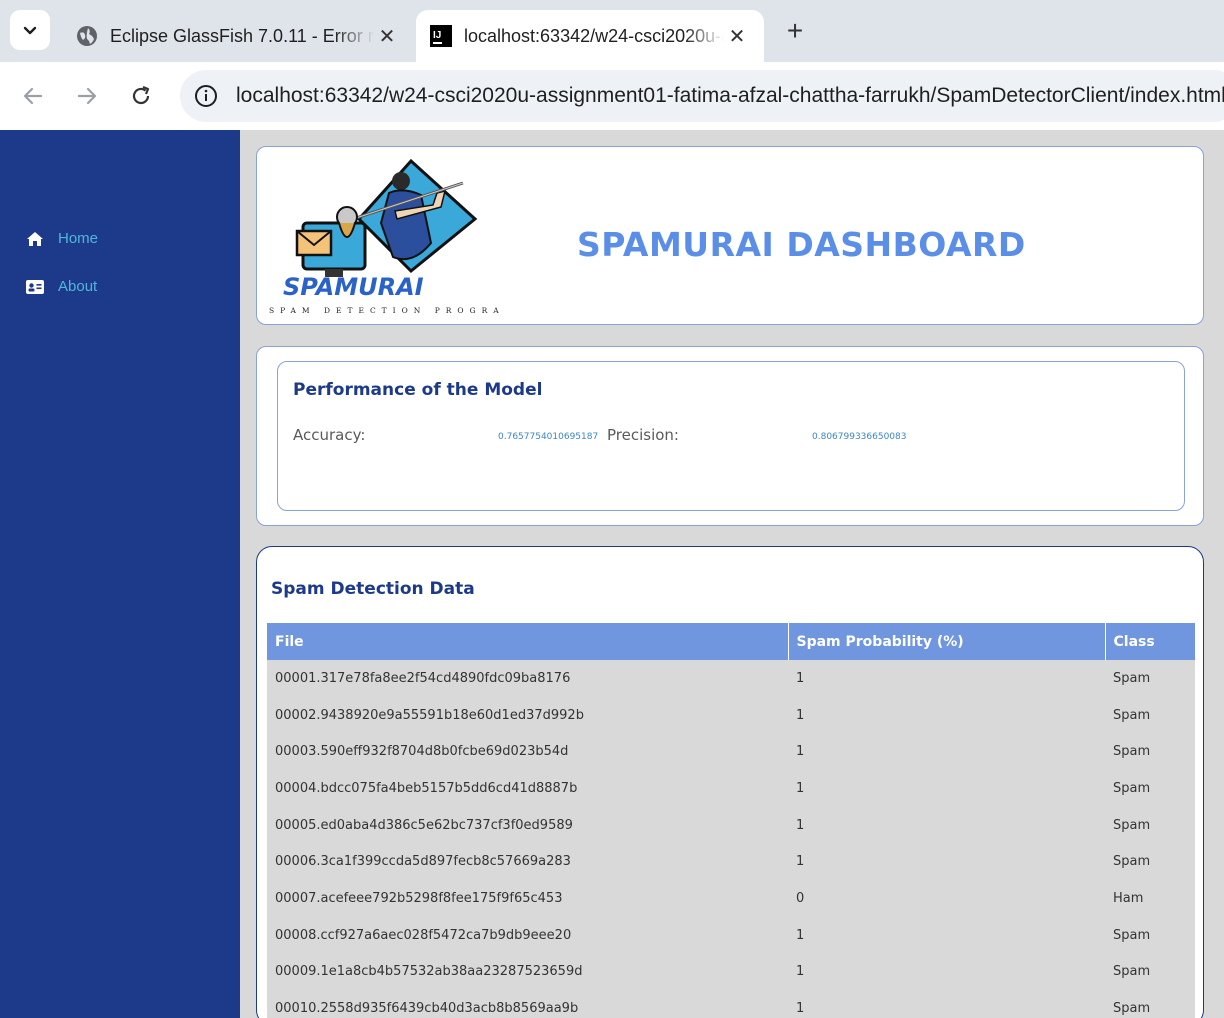  Describe the element at coordinates (527, 1004) in the screenshot. I see `file-cell: 00010.2558d935f6439cb40d3acb8b8569aa9b` at that location.